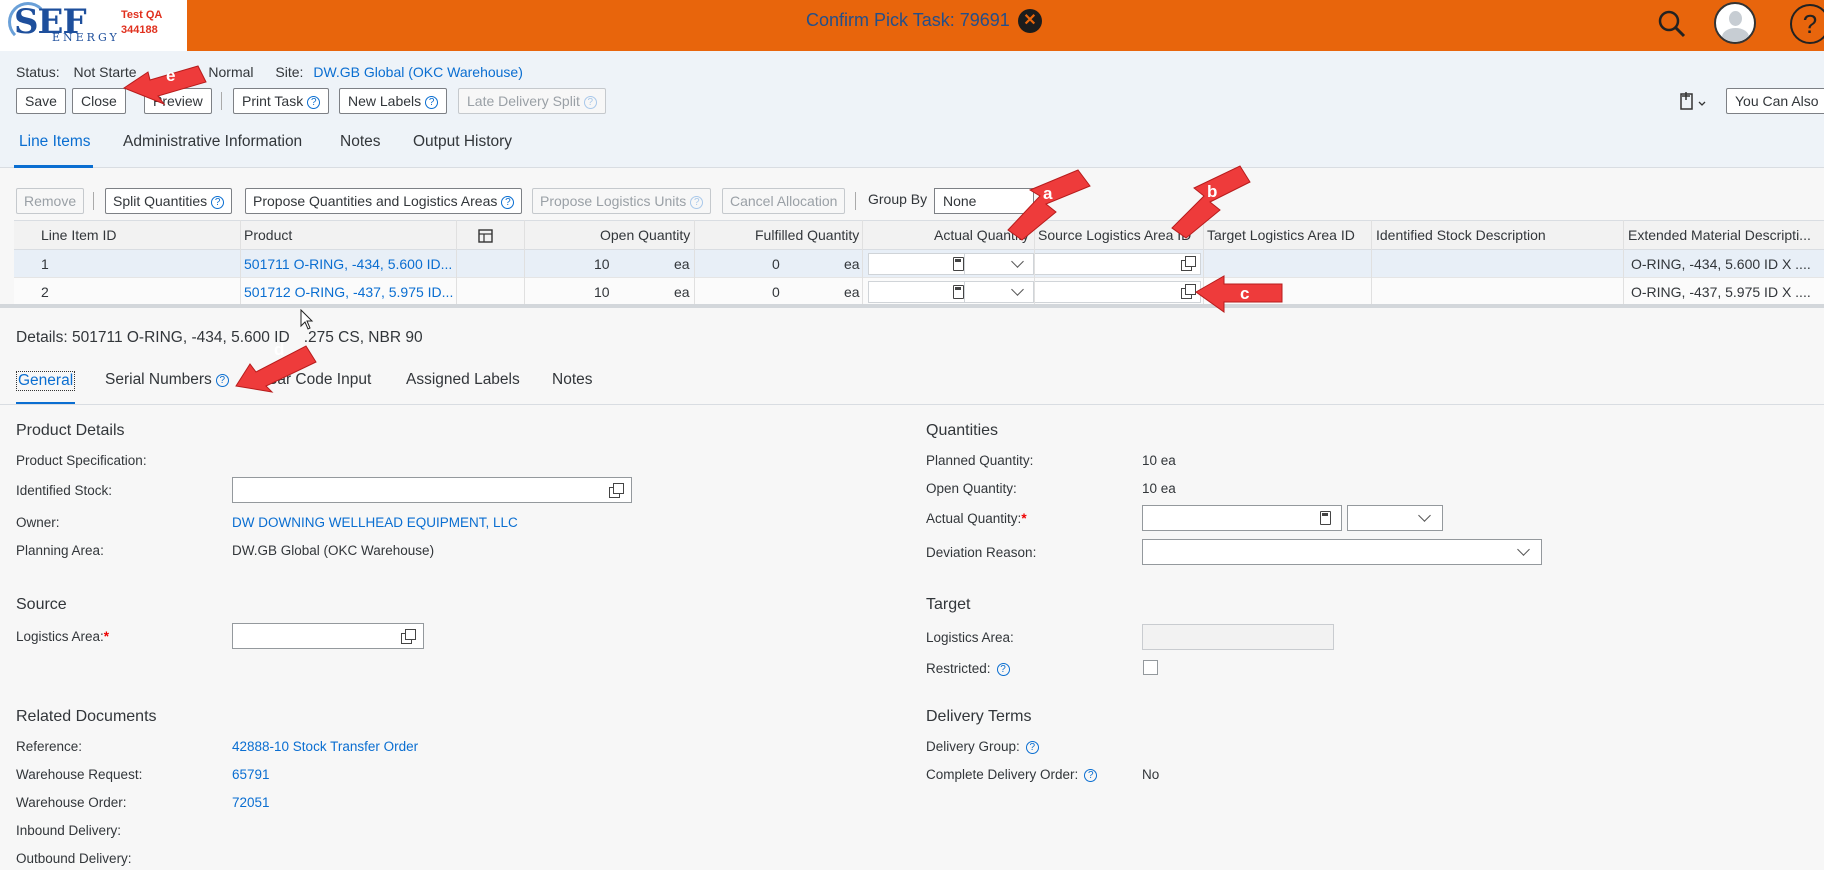 The width and height of the screenshot is (1824, 870). What do you see at coordinates (171, 75) in the screenshot?
I see `annotation-label-e: e` at bounding box center [171, 75].